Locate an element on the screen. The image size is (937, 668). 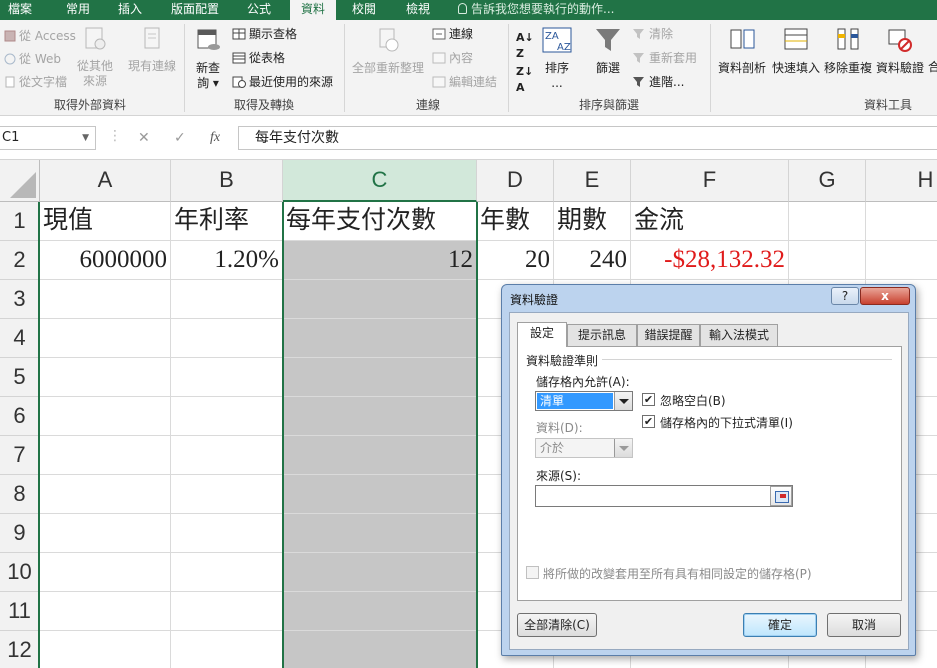
recent-sources-button: 最近使用的來源 is located at coordinates (282, 83).